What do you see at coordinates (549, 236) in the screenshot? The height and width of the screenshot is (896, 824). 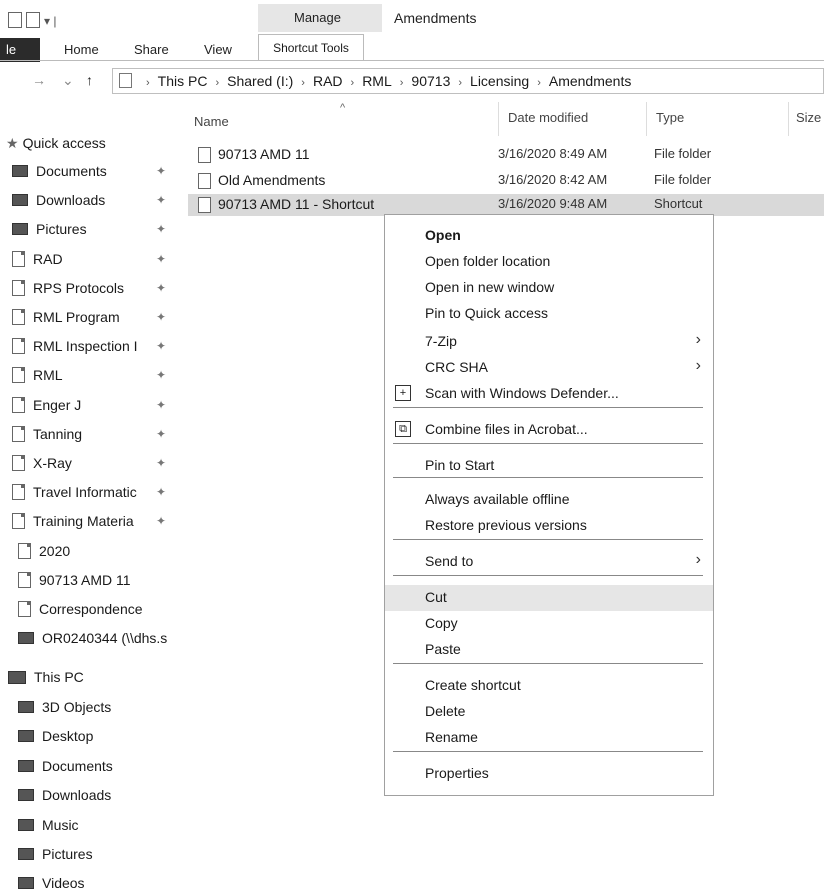 I see `menu-item-open: Open` at bounding box center [549, 236].